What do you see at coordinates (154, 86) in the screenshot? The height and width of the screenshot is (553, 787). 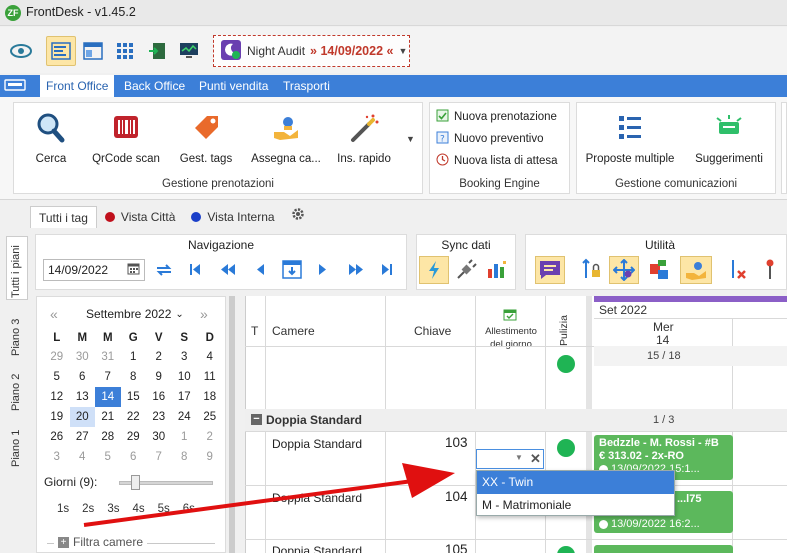 I see `tab-back-office: Back Office` at bounding box center [154, 86].